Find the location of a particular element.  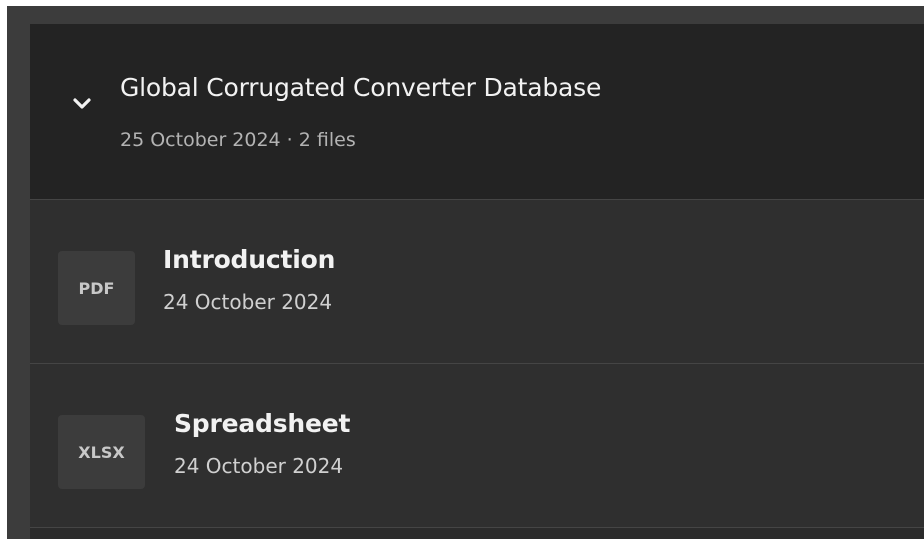

next-group-edge is located at coordinates (477, 533).